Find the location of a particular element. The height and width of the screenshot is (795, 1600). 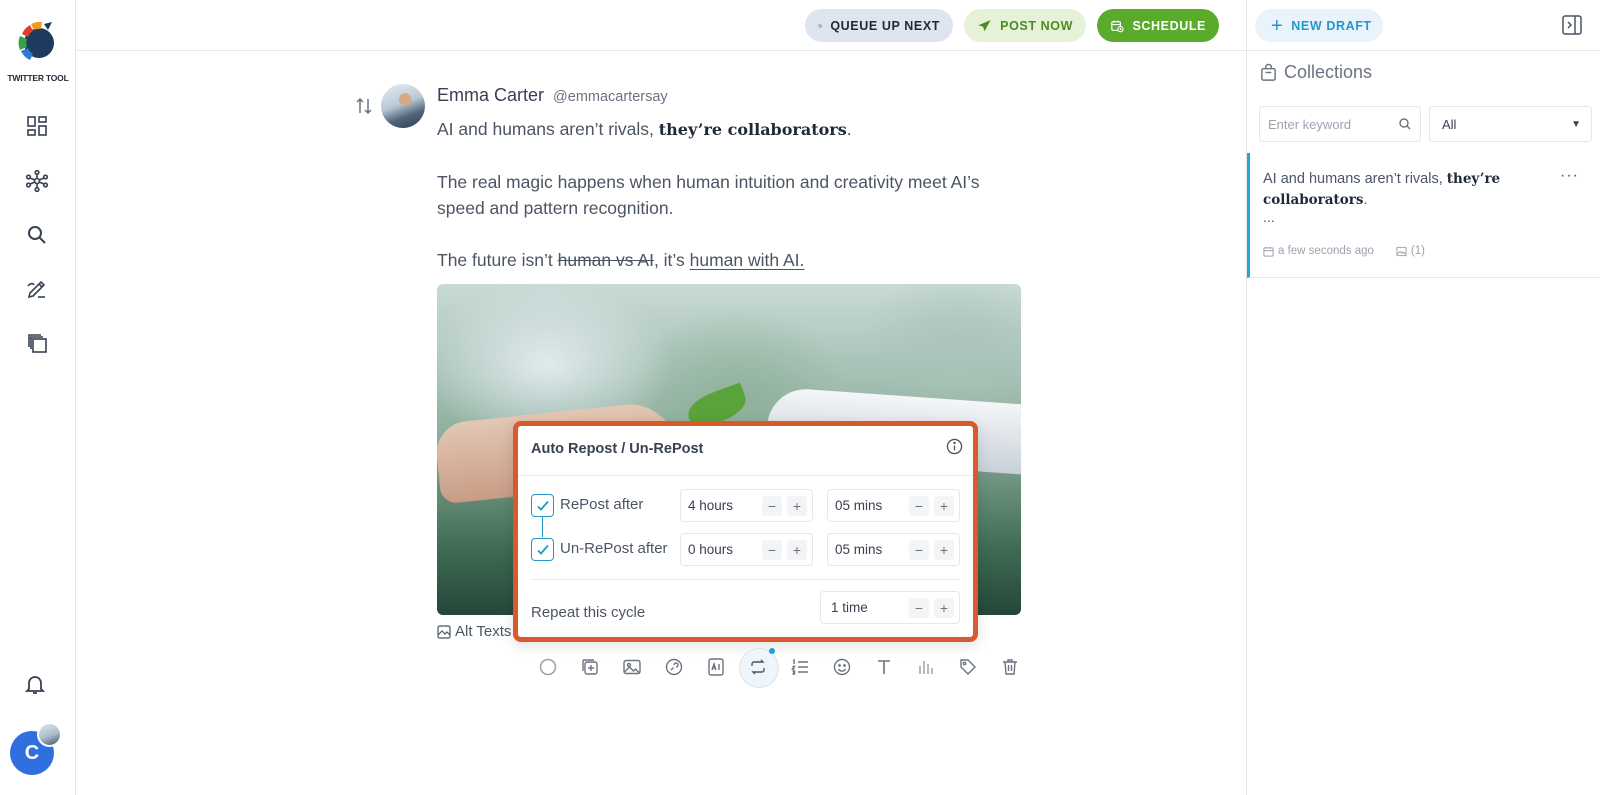

copy-icon is located at coordinates (37, 343).